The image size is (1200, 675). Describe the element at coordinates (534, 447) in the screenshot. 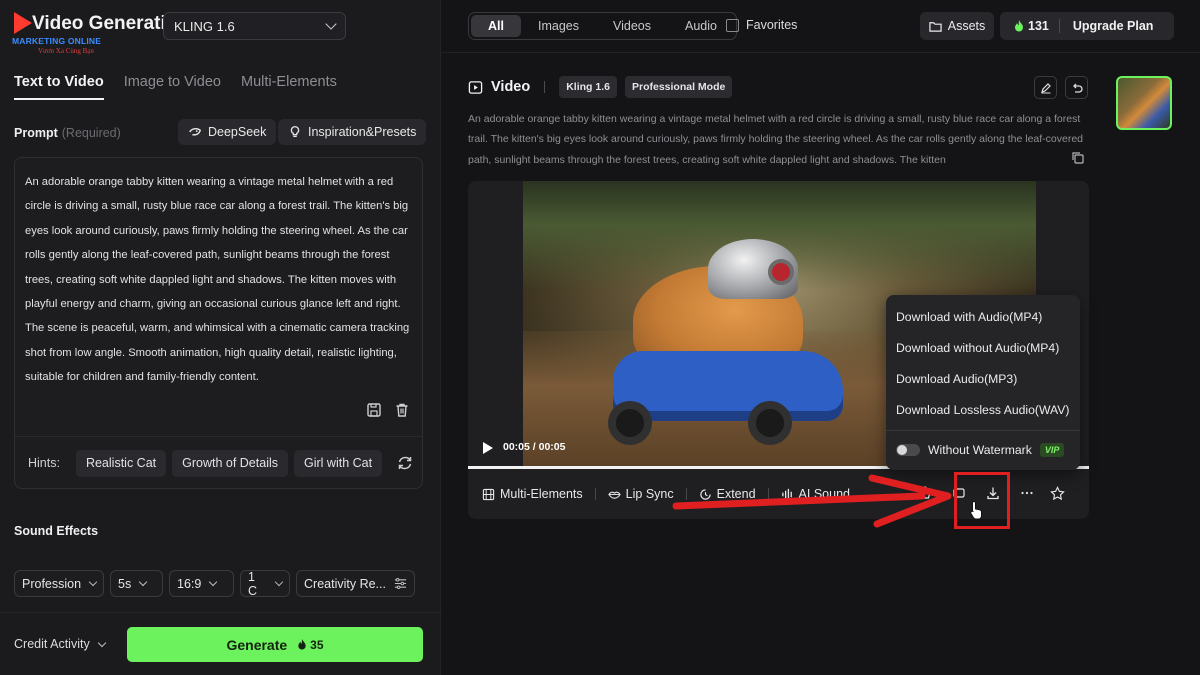

I see `video-time: 00:05 / 00:05` at that location.